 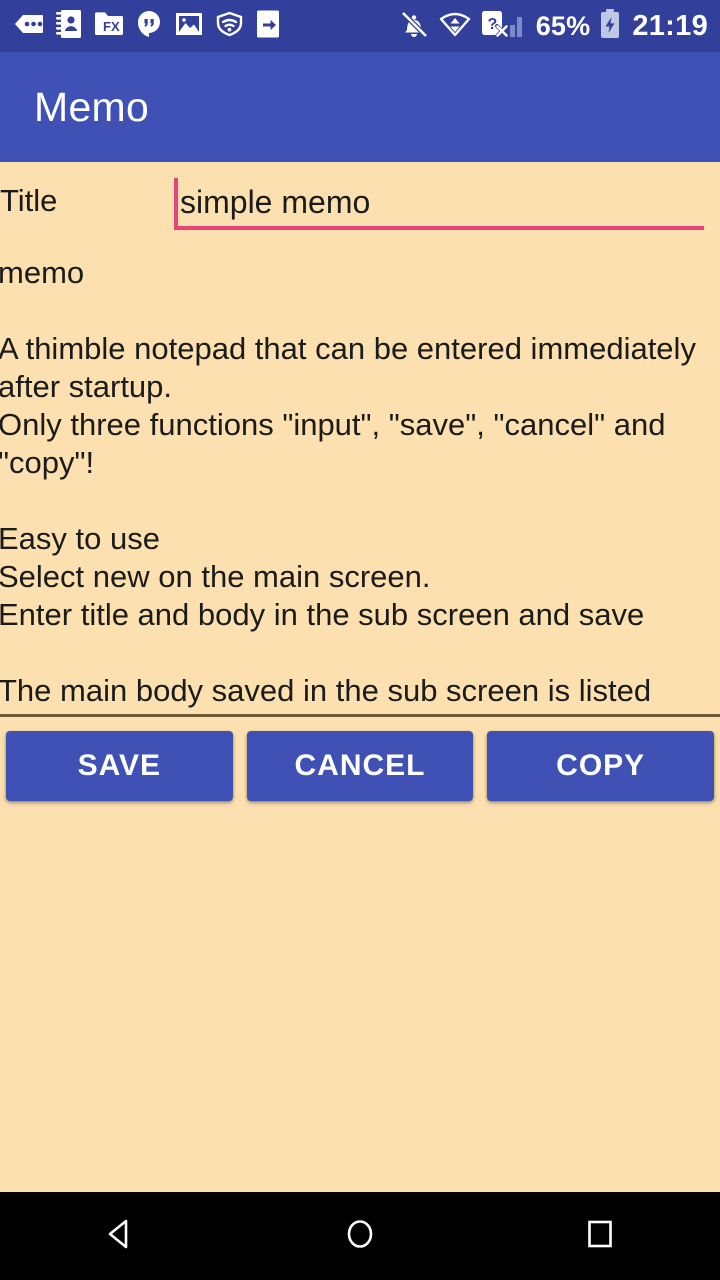 What do you see at coordinates (69, 26) in the screenshot?
I see `contacts-icon` at bounding box center [69, 26].